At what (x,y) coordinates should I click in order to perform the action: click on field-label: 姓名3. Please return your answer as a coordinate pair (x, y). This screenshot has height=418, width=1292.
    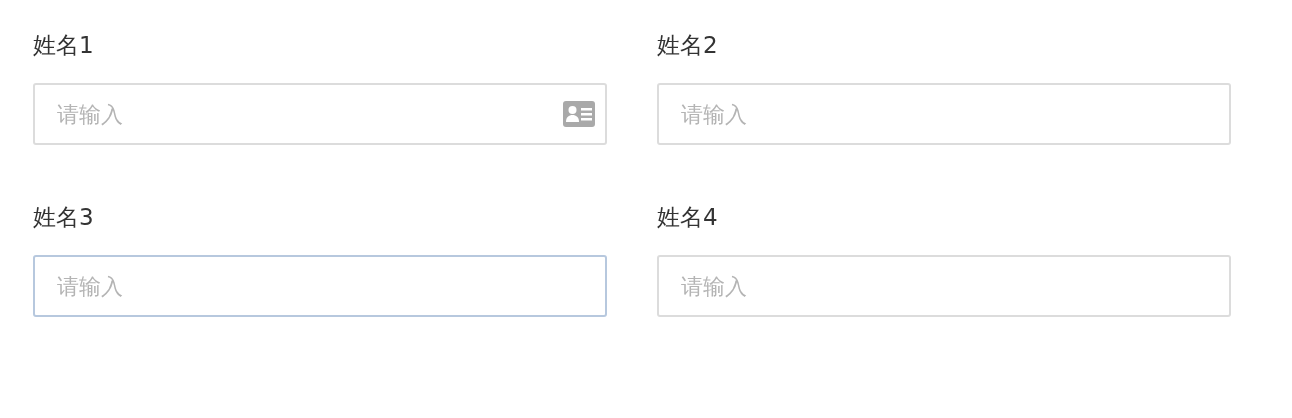
    Looking at the image, I should click on (63, 217).